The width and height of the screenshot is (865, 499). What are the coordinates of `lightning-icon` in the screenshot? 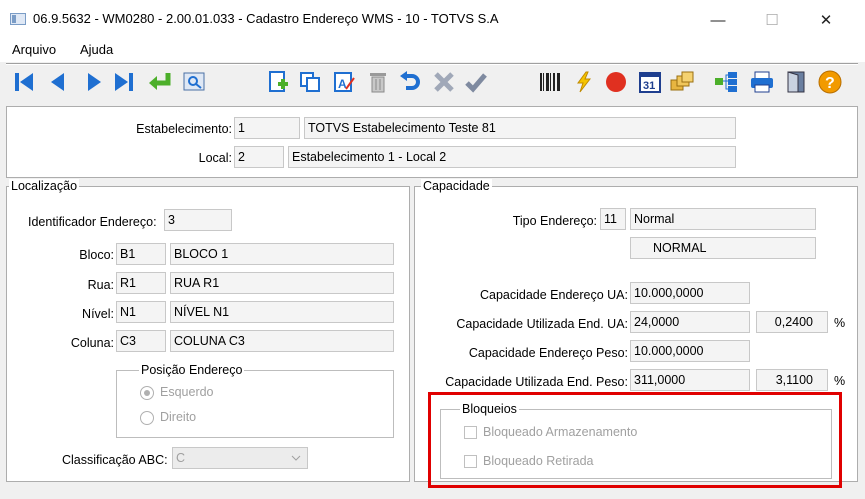 It's located at (584, 82).